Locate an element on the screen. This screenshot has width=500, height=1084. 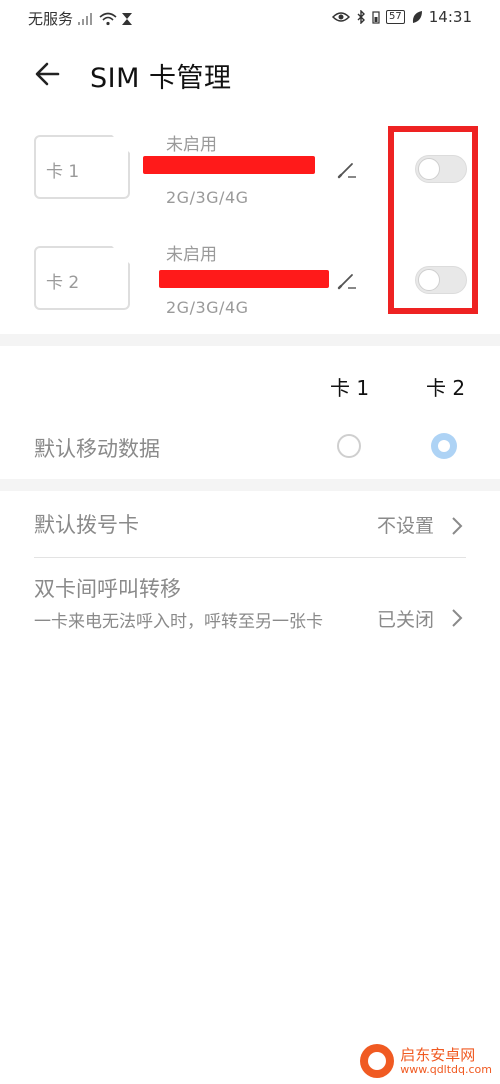
edit-sim-1-name-button is located at coordinates (347, 169).